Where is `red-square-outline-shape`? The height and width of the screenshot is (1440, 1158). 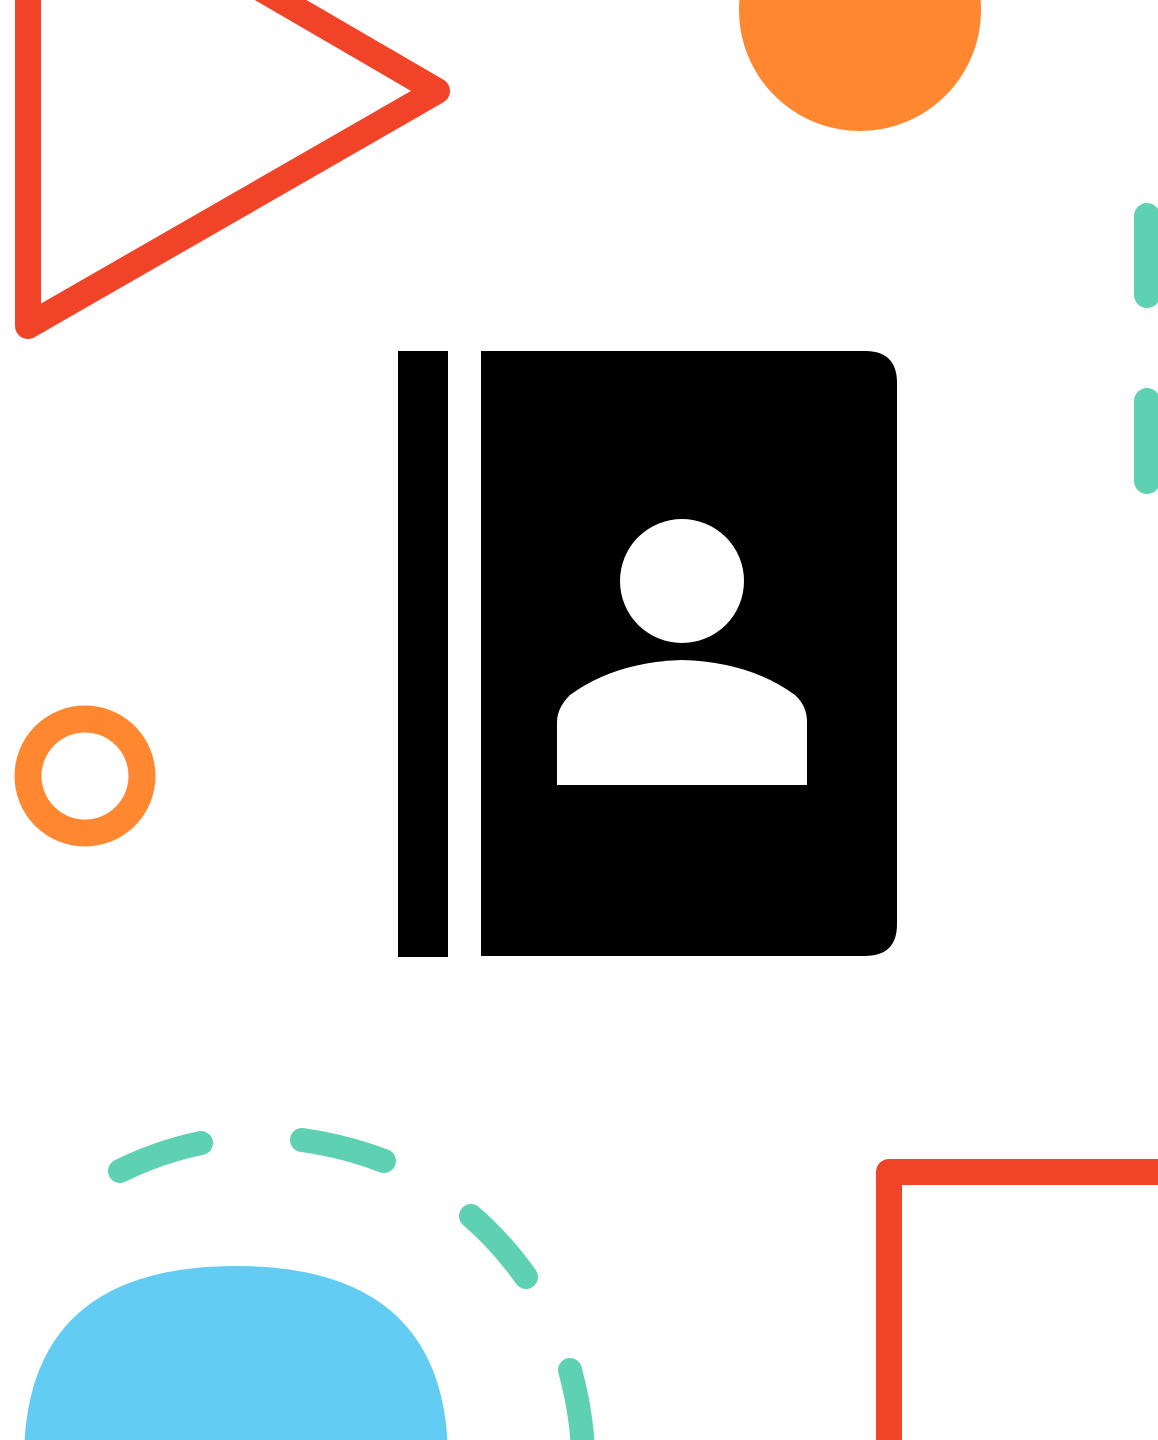 red-square-outline-shape is located at coordinates (1017, 1299).